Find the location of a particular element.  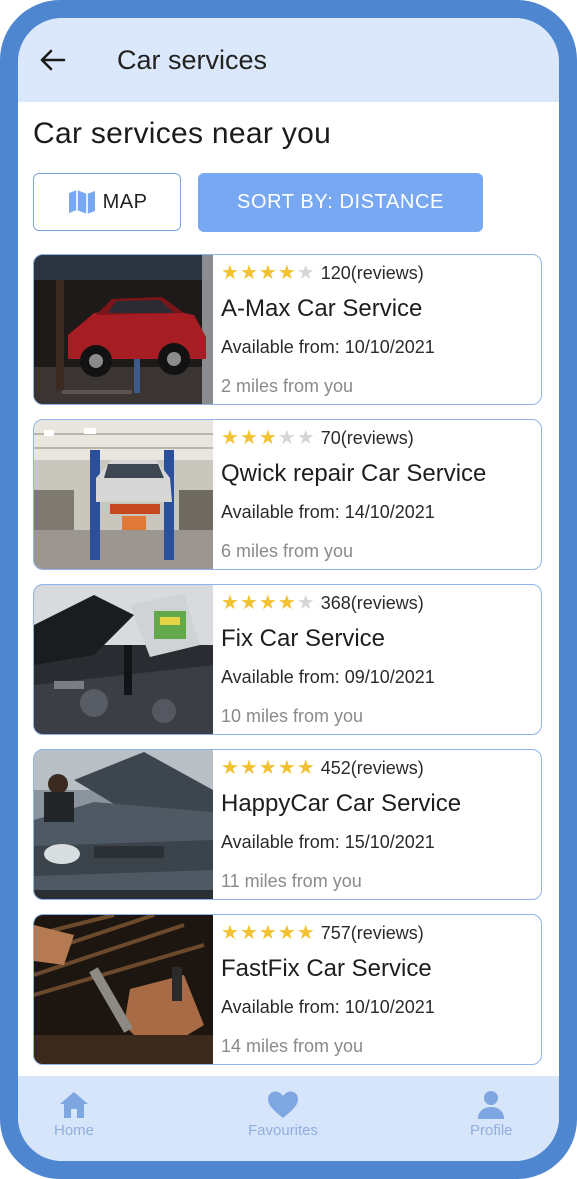

availability-date: Available from: 09/10/2021 is located at coordinates (328, 677).